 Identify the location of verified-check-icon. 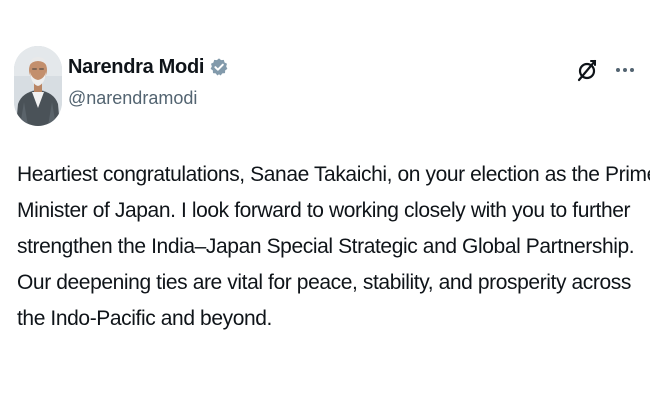
(219, 67).